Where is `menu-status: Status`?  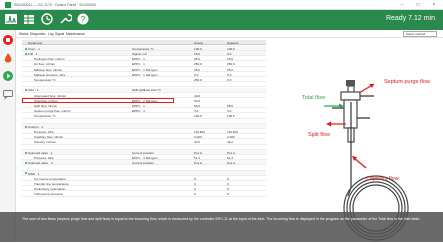 menu-status: Status is located at coordinates (23, 34).